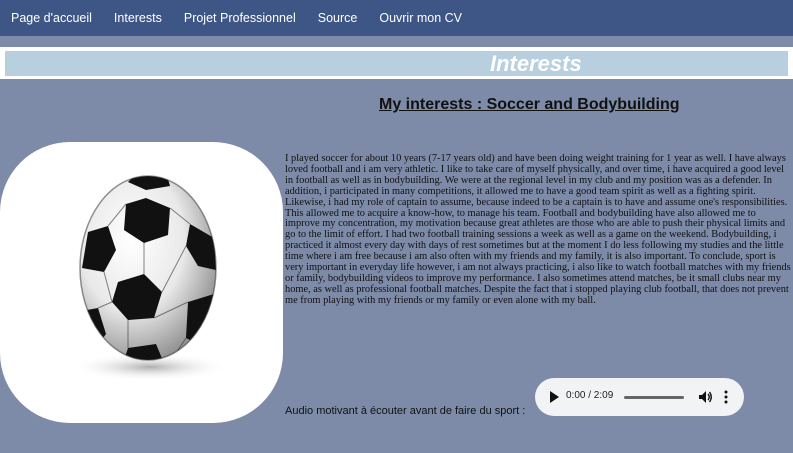 This screenshot has width=793, height=453. Describe the element at coordinates (138, 18) in the screenshot. I see `nav-link-interests: Interests` at that location.